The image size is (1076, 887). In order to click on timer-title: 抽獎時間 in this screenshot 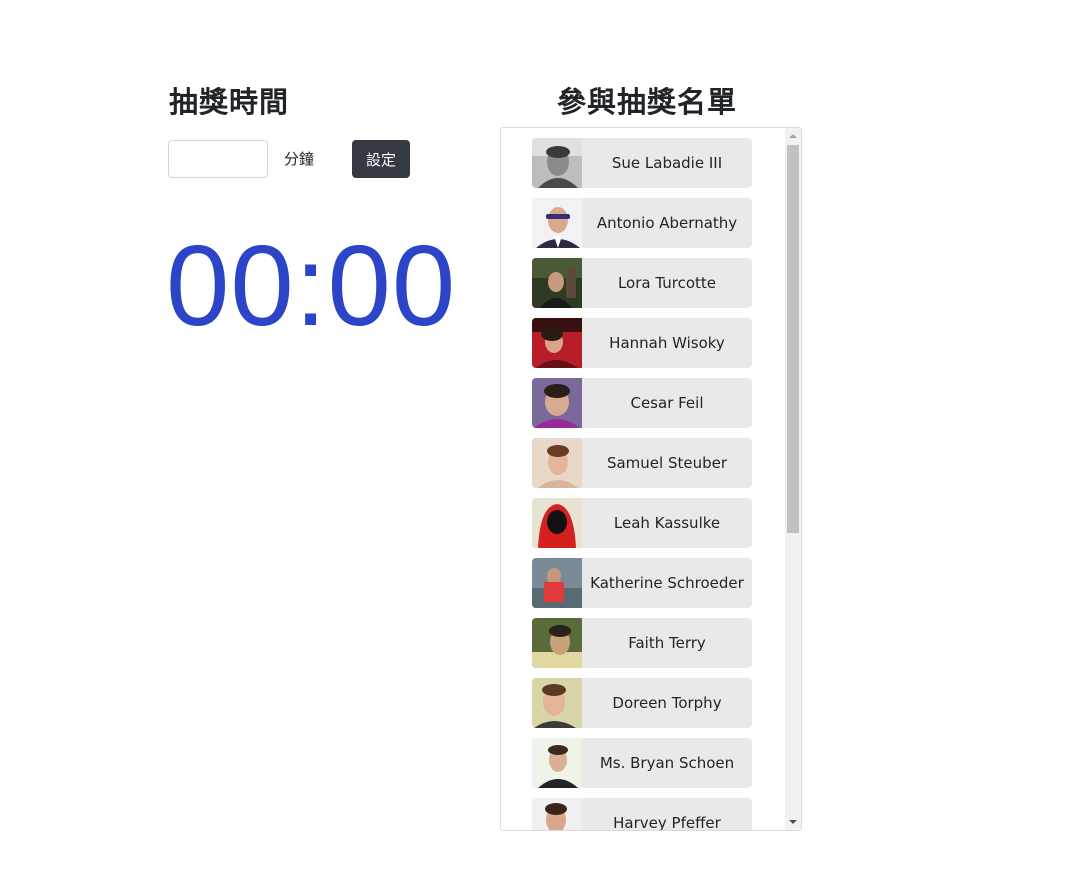, I will do `click(229, 102)`.